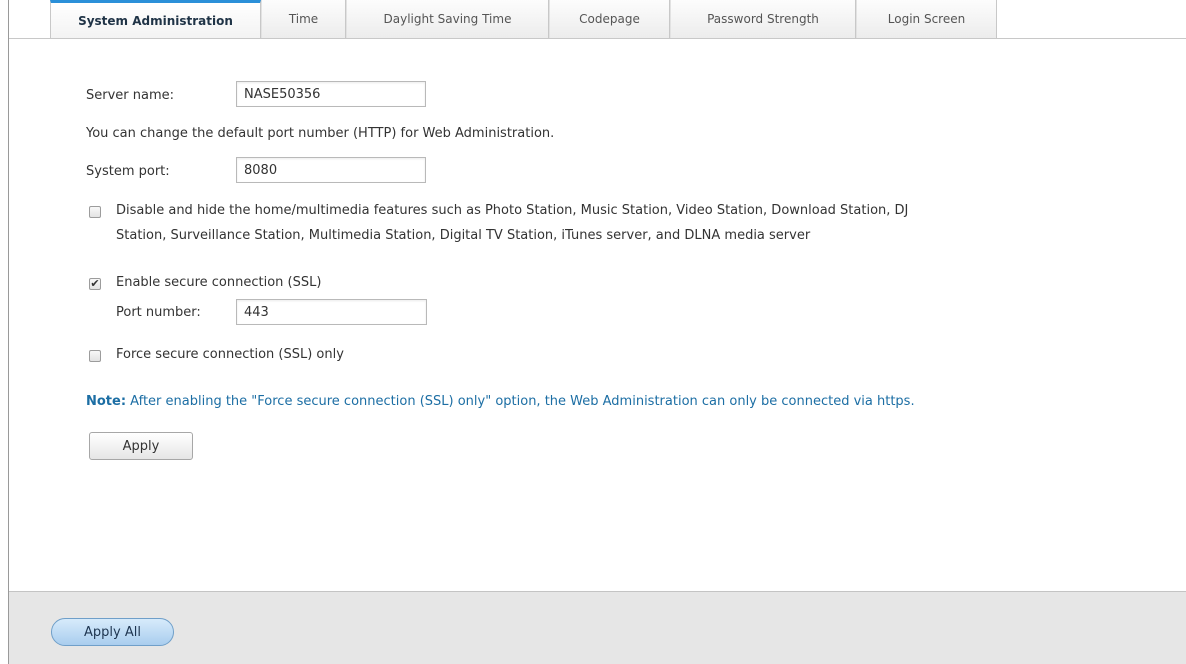 Image resolution: width=1186 pixels, height=664 pixels. I want to click on system-port-label: System port:, so click(128, 171).